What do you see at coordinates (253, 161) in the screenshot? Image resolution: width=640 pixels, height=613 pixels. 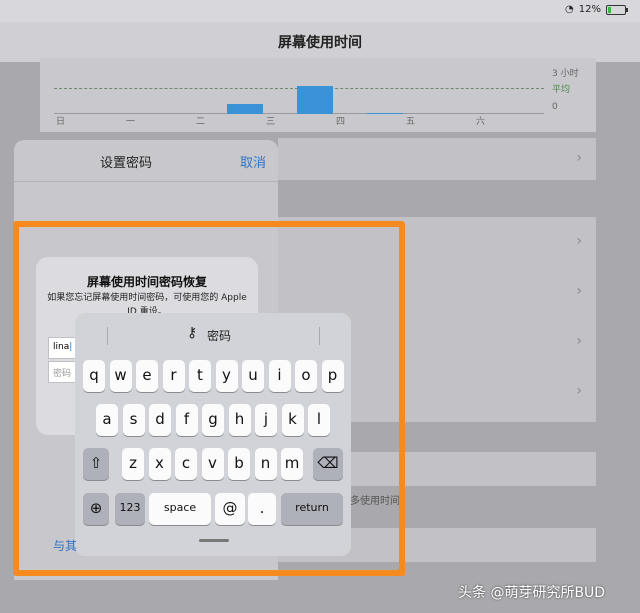 I see `cancel-button: 取消` at bounding box center [253, 161].